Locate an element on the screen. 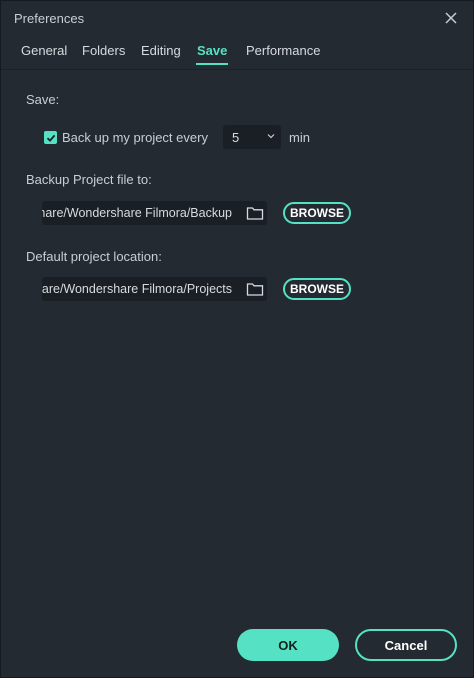 This screenshot has width=474, height=678. backup-browse-button: BROWSE is located at coordinates (317, 213).